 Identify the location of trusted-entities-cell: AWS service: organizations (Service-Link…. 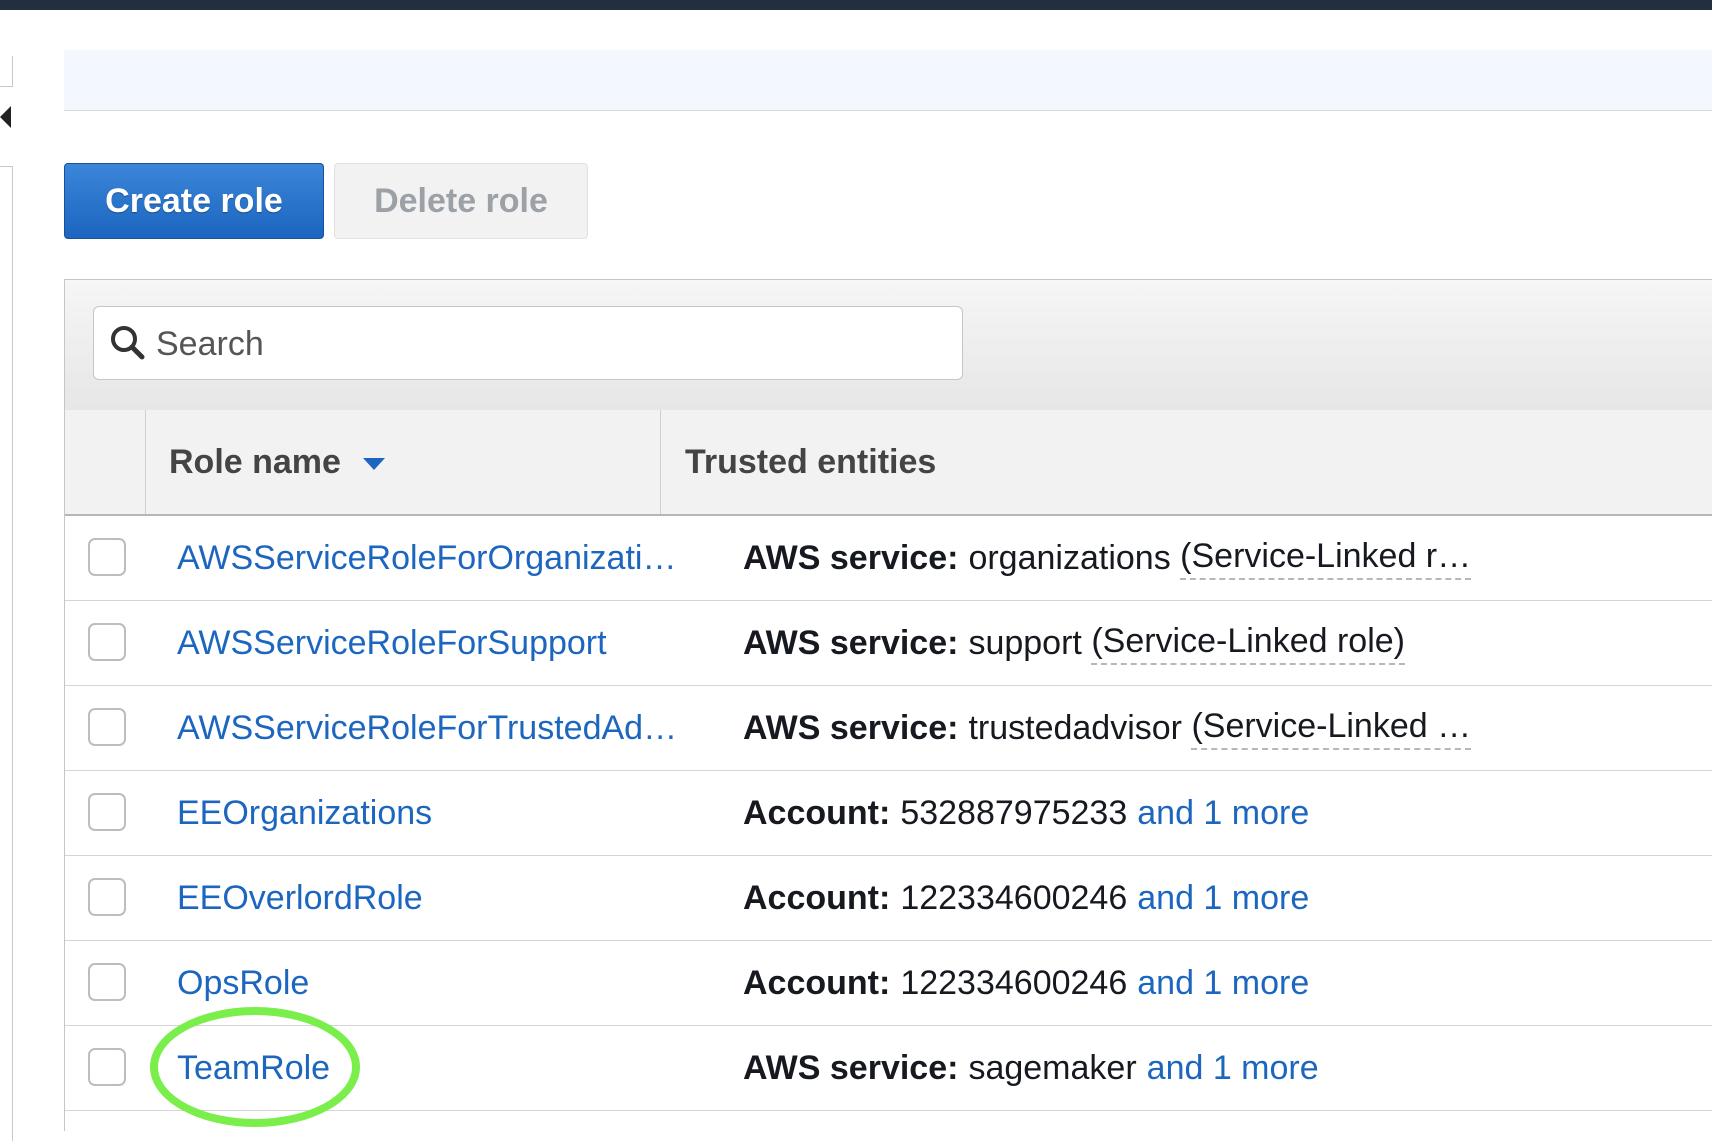
(1223, 558).